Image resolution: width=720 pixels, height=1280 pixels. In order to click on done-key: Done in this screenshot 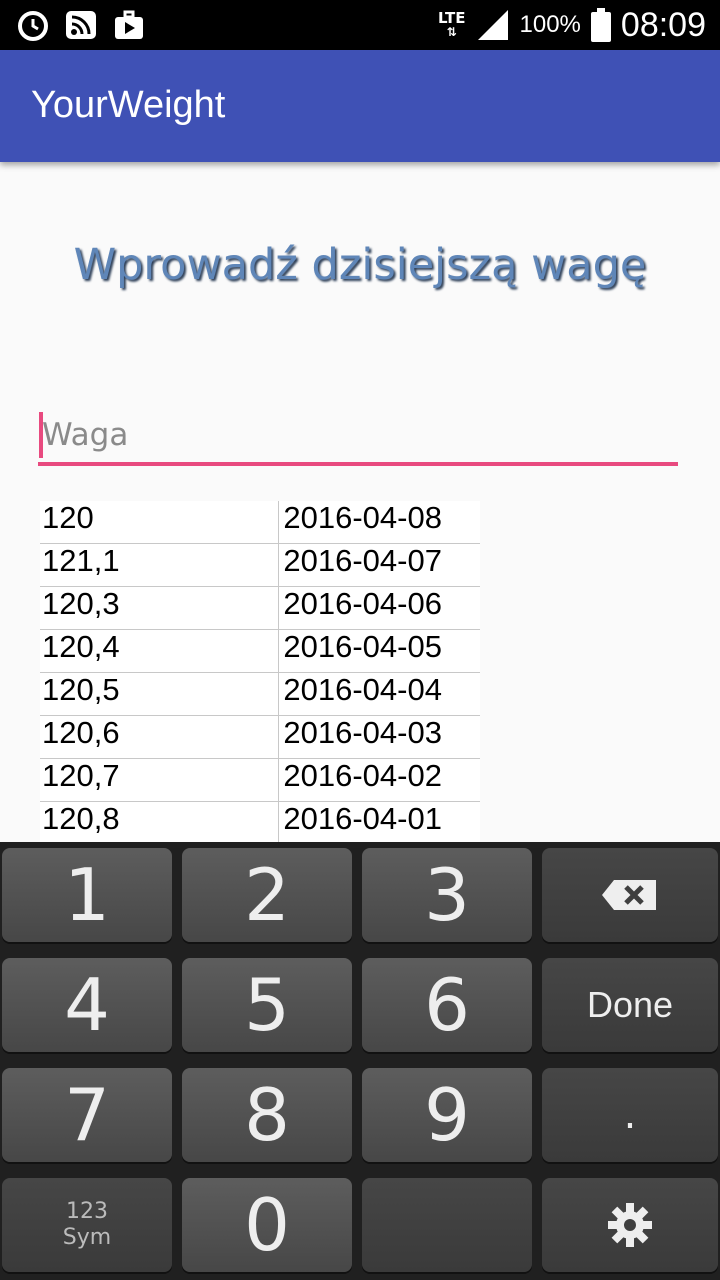, I will do `click(630, 1005)`.